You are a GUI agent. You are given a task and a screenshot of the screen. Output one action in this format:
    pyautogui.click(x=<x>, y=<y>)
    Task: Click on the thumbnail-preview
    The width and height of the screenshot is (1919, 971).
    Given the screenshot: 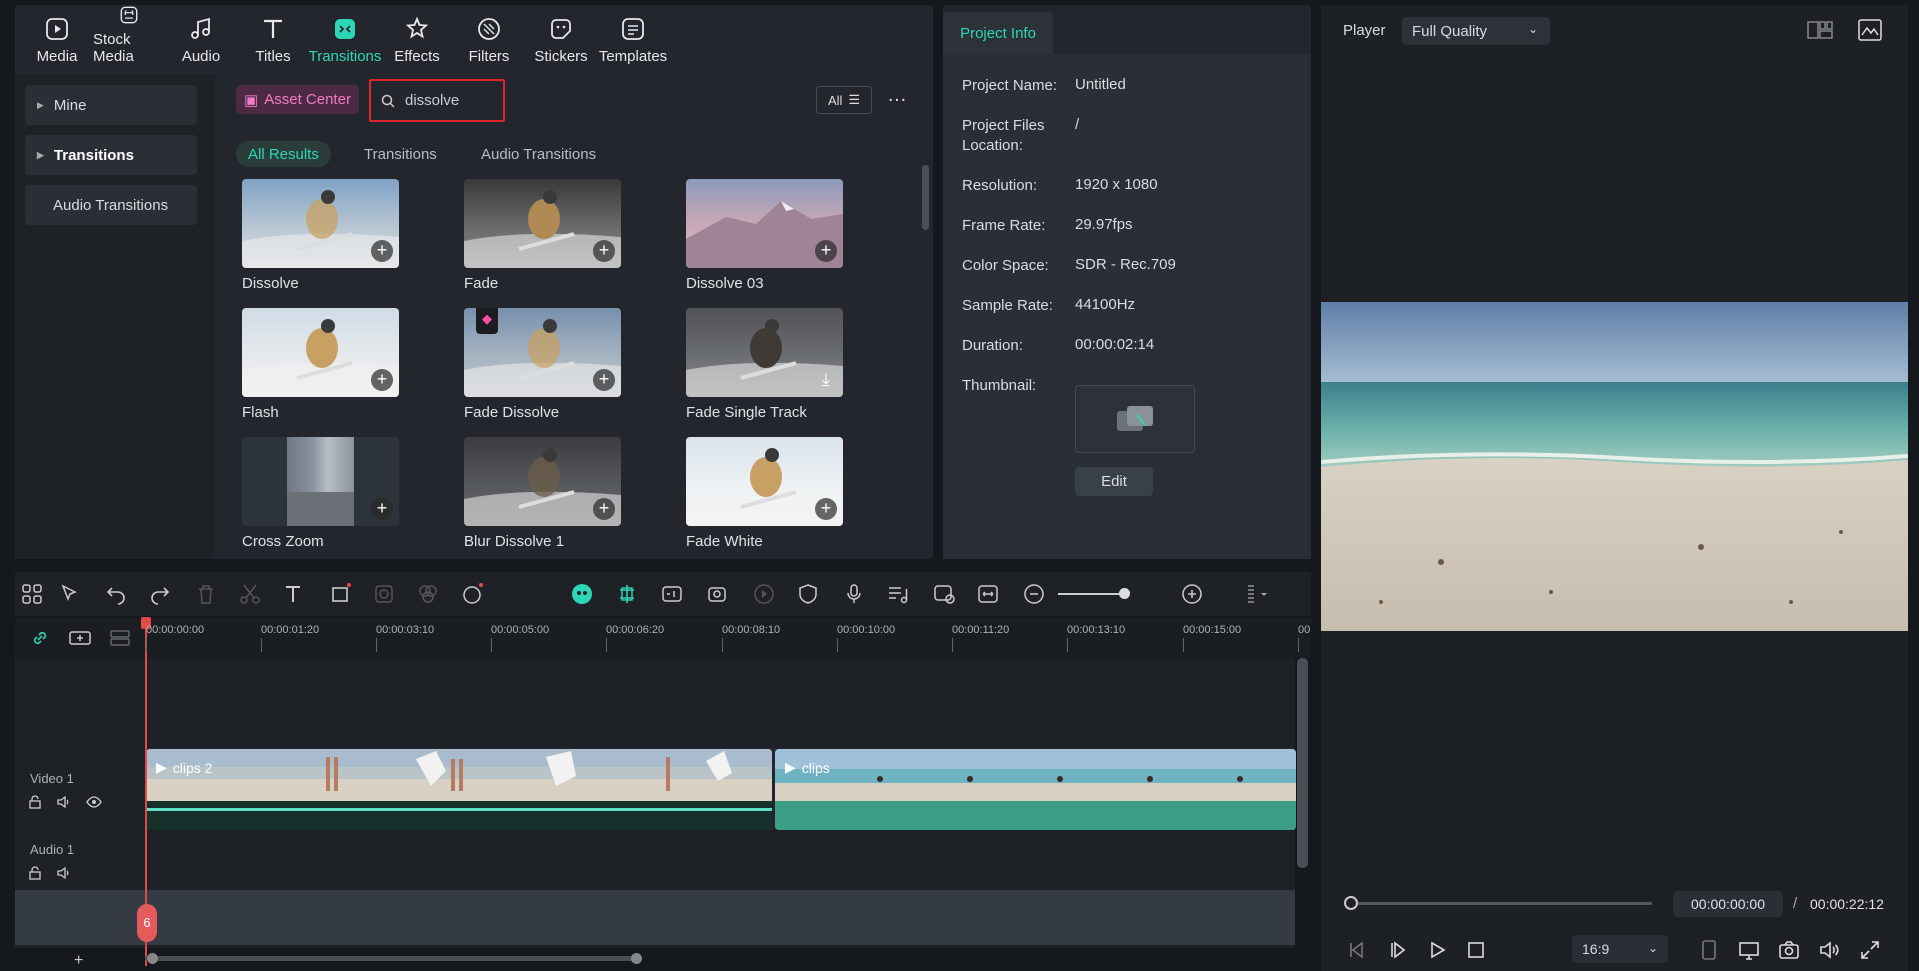 What is the action you would take?
    pyautogui.click(x=1135, y=419)
    